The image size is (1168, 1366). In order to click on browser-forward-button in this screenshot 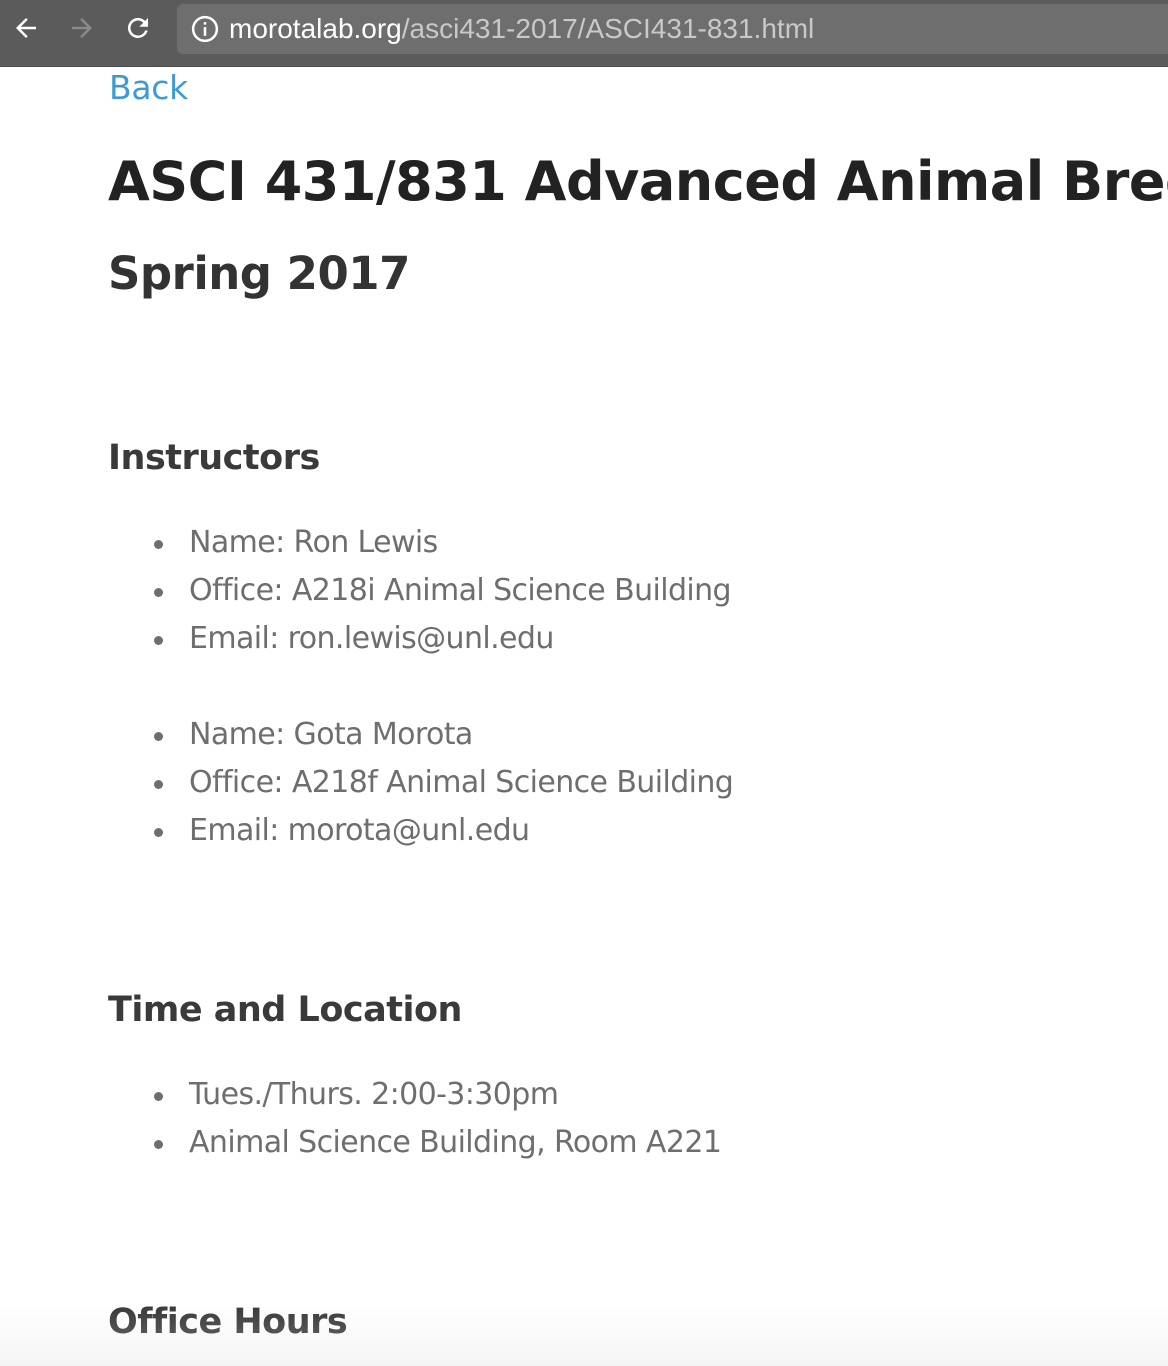, I will do `click(82, 28)`.